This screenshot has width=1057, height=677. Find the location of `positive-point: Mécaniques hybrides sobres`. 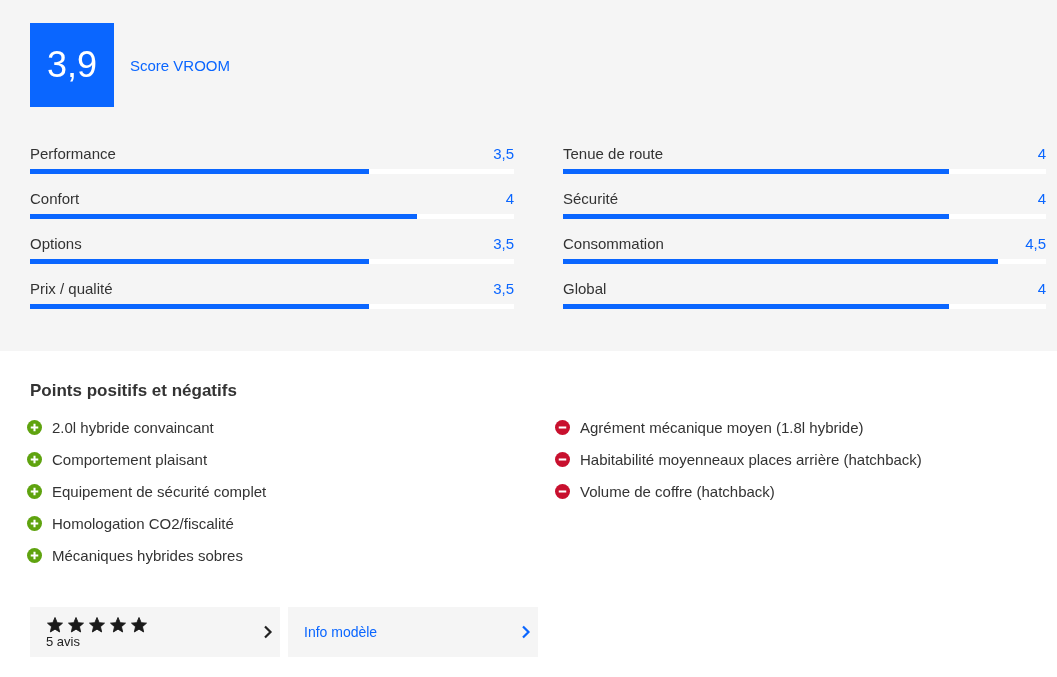

positive-point: Mécaniques hybrides sobres is located at coordinates (147, 555).